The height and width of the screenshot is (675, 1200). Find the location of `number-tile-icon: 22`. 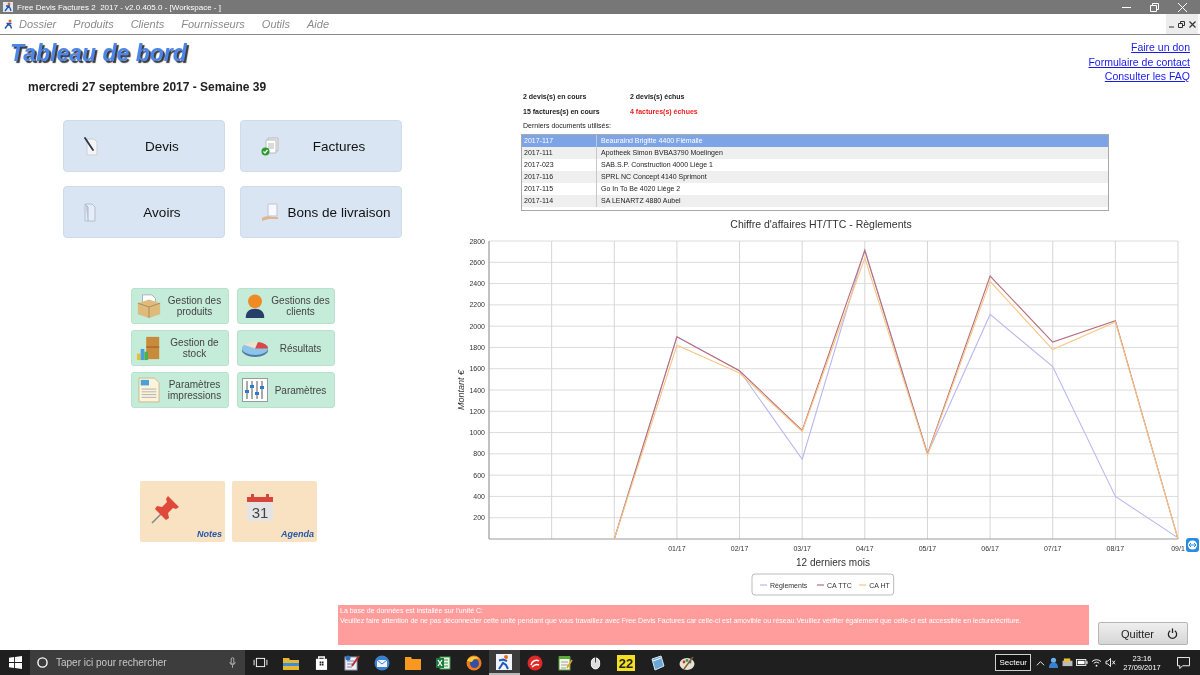

number-tile-icon: 22 is located at coordinates (626, 662).